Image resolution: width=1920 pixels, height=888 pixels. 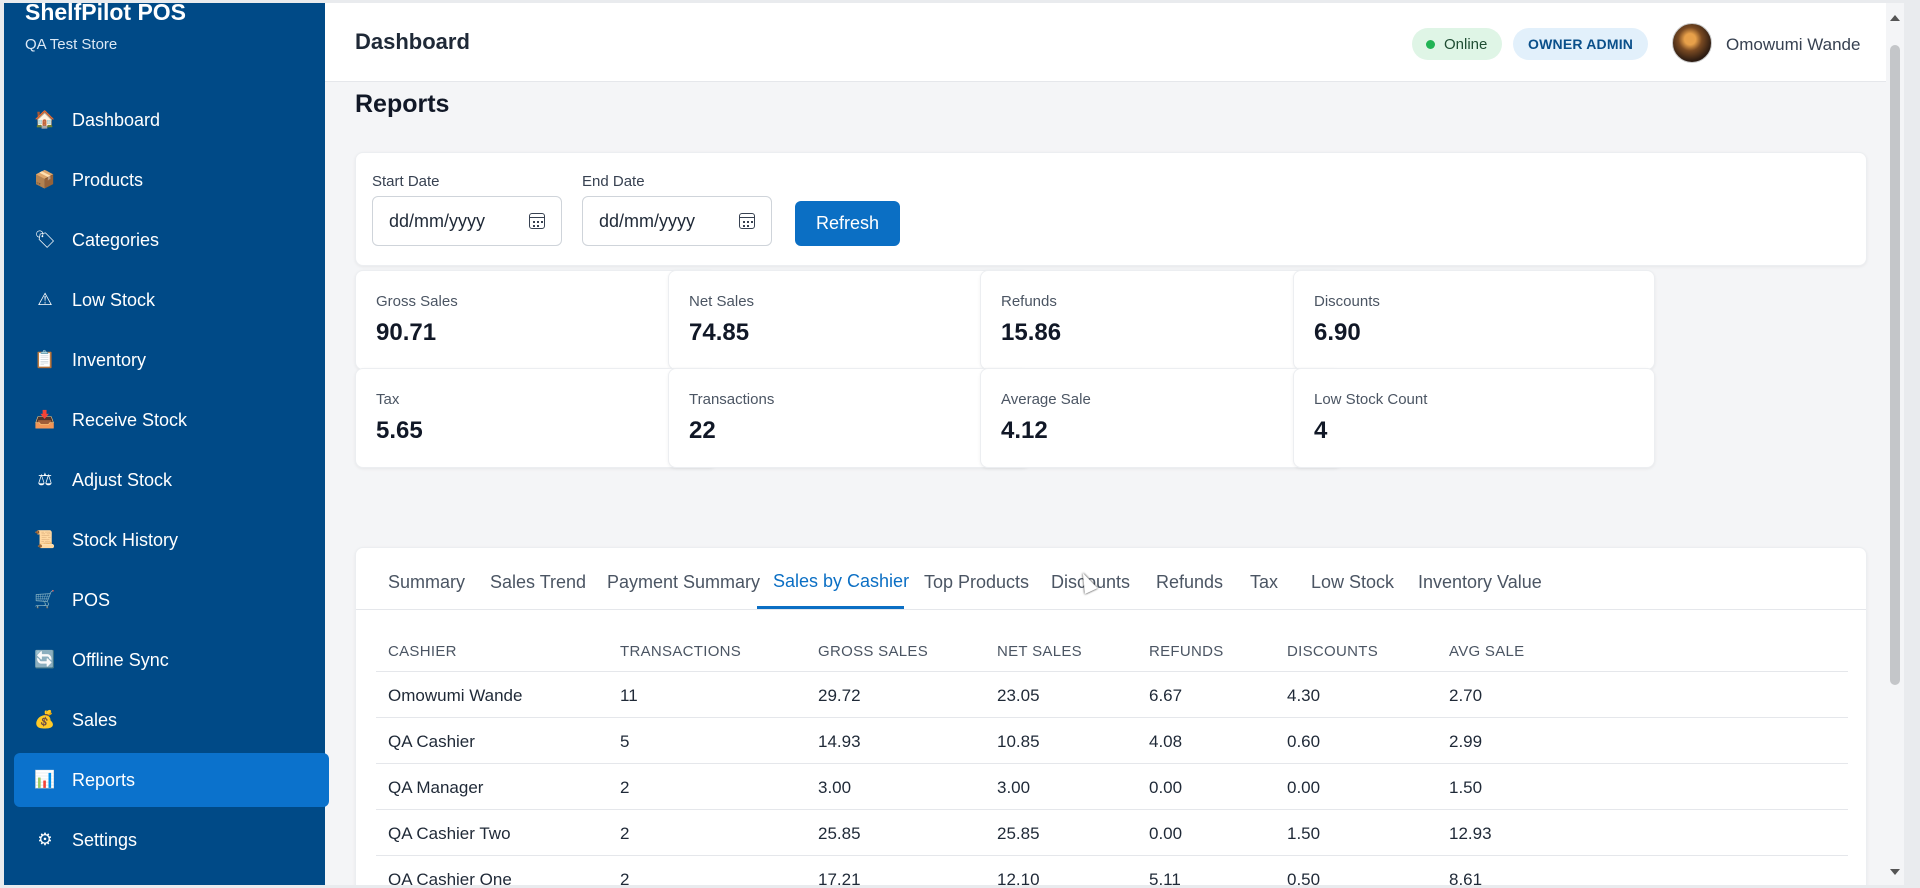 I want to click on scroll-thumb, so click(x=1895, y=365).